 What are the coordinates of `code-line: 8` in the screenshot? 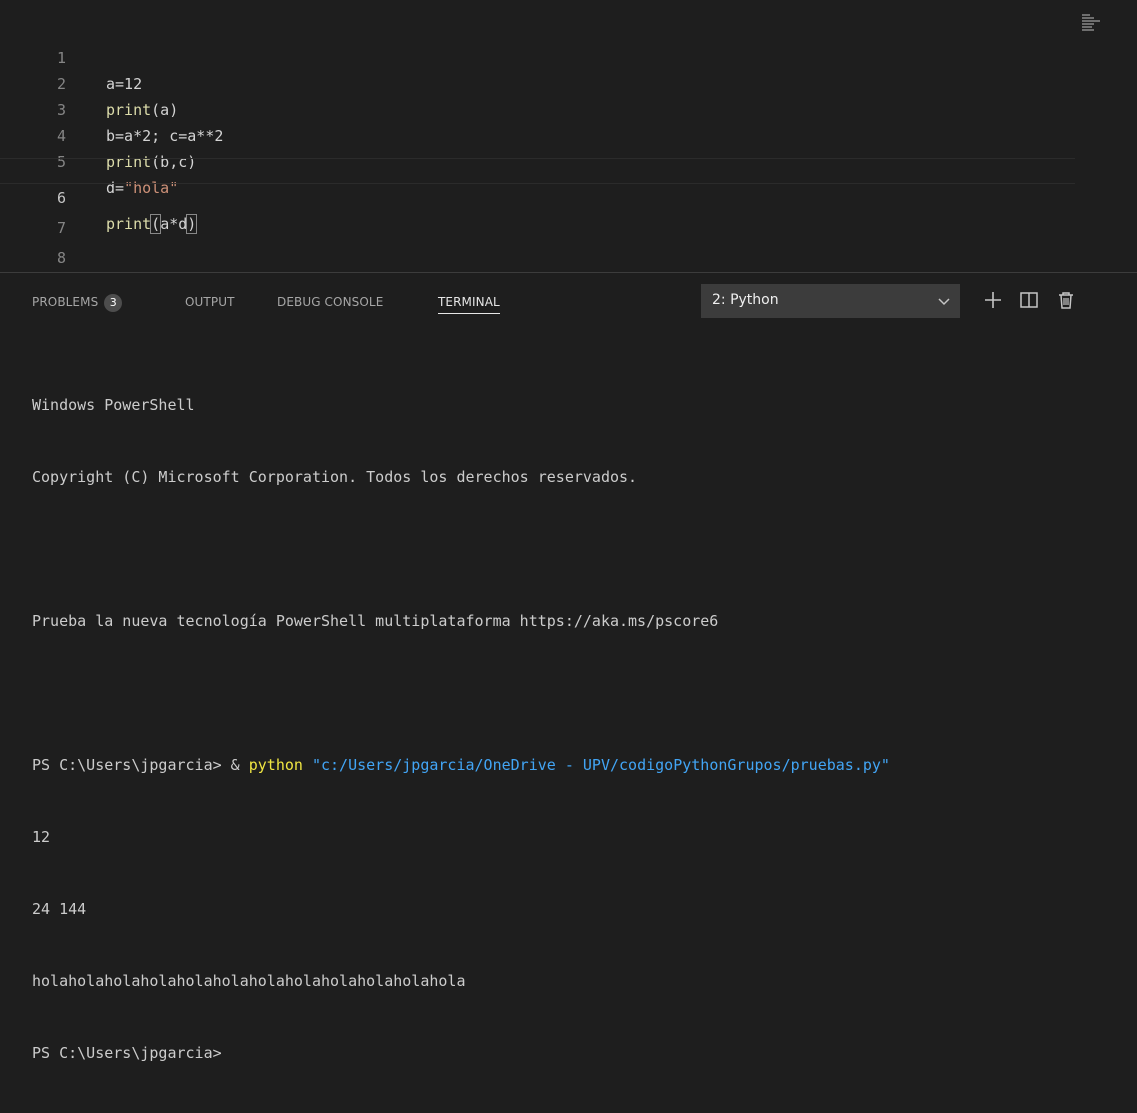 It's located at (537, 243).